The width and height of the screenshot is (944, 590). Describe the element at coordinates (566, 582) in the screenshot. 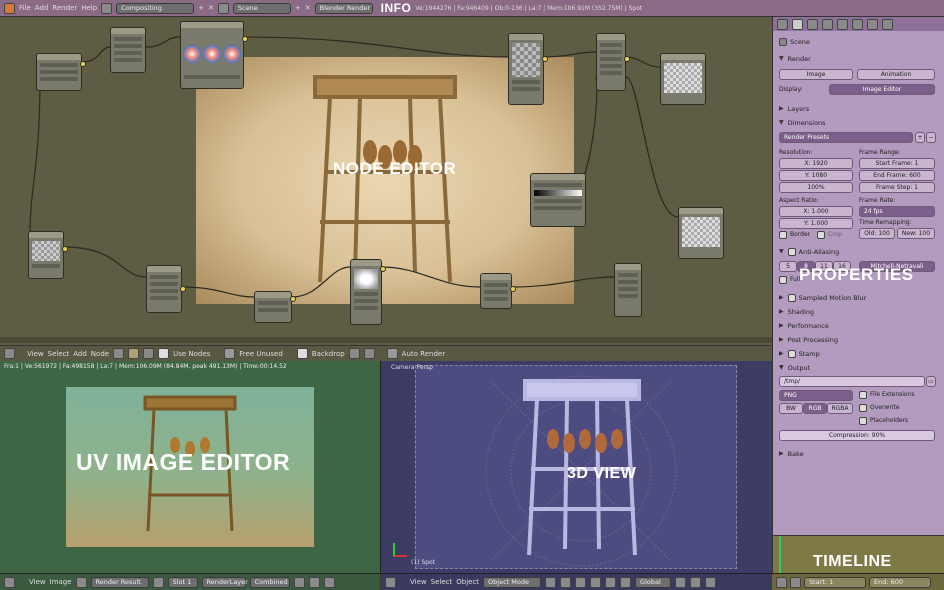

I see `pivot-point-icon` at that location.